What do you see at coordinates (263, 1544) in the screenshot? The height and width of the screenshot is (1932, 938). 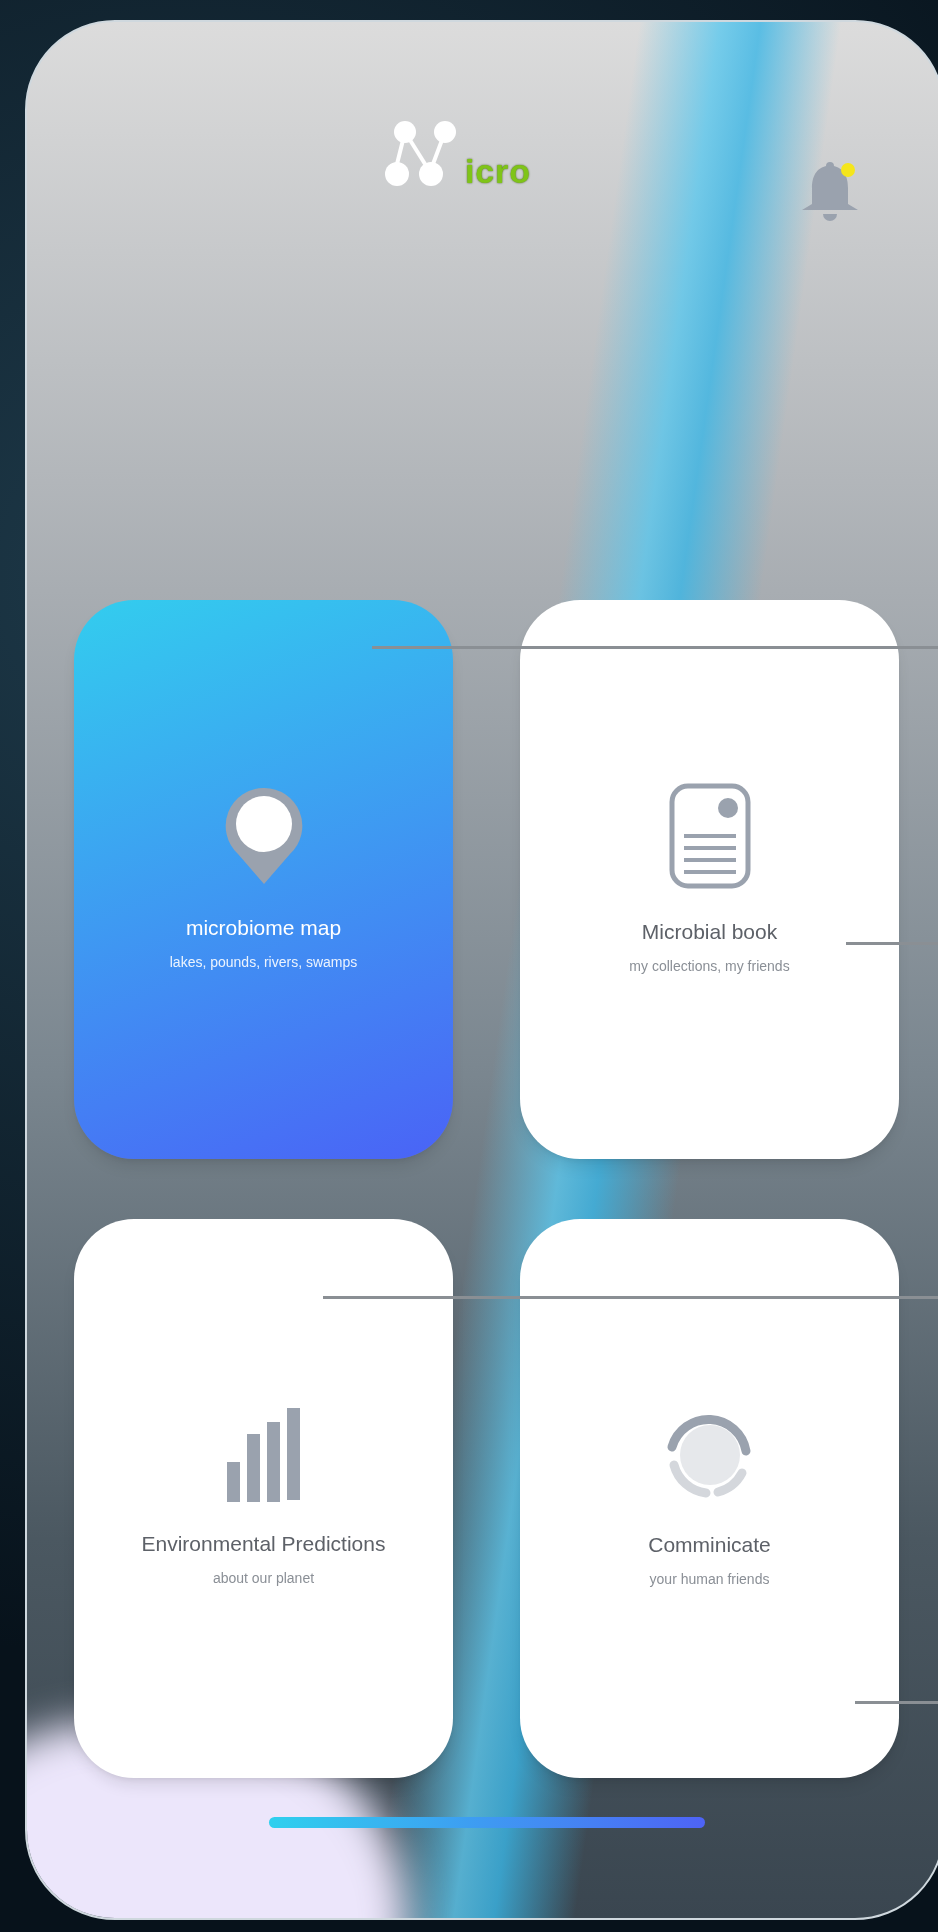 I see `card-title: Environmental Predictions` at bounding box center [263, 1544].